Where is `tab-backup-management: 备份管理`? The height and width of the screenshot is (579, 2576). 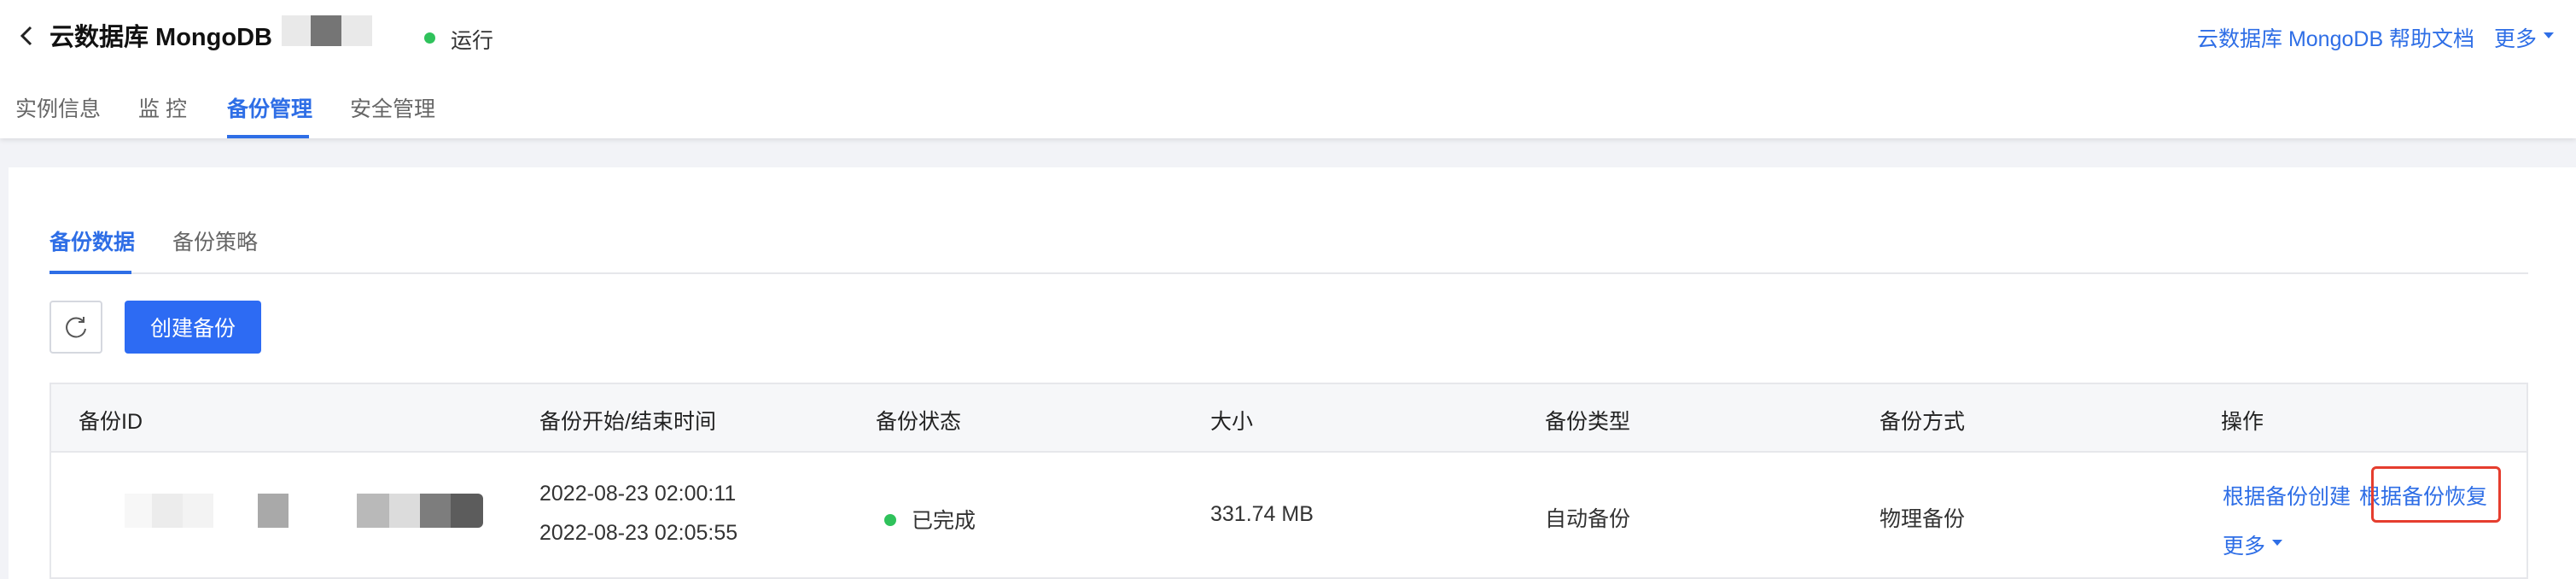
tab-backup-management: 备份管理 is located at coordinates (269, 107).